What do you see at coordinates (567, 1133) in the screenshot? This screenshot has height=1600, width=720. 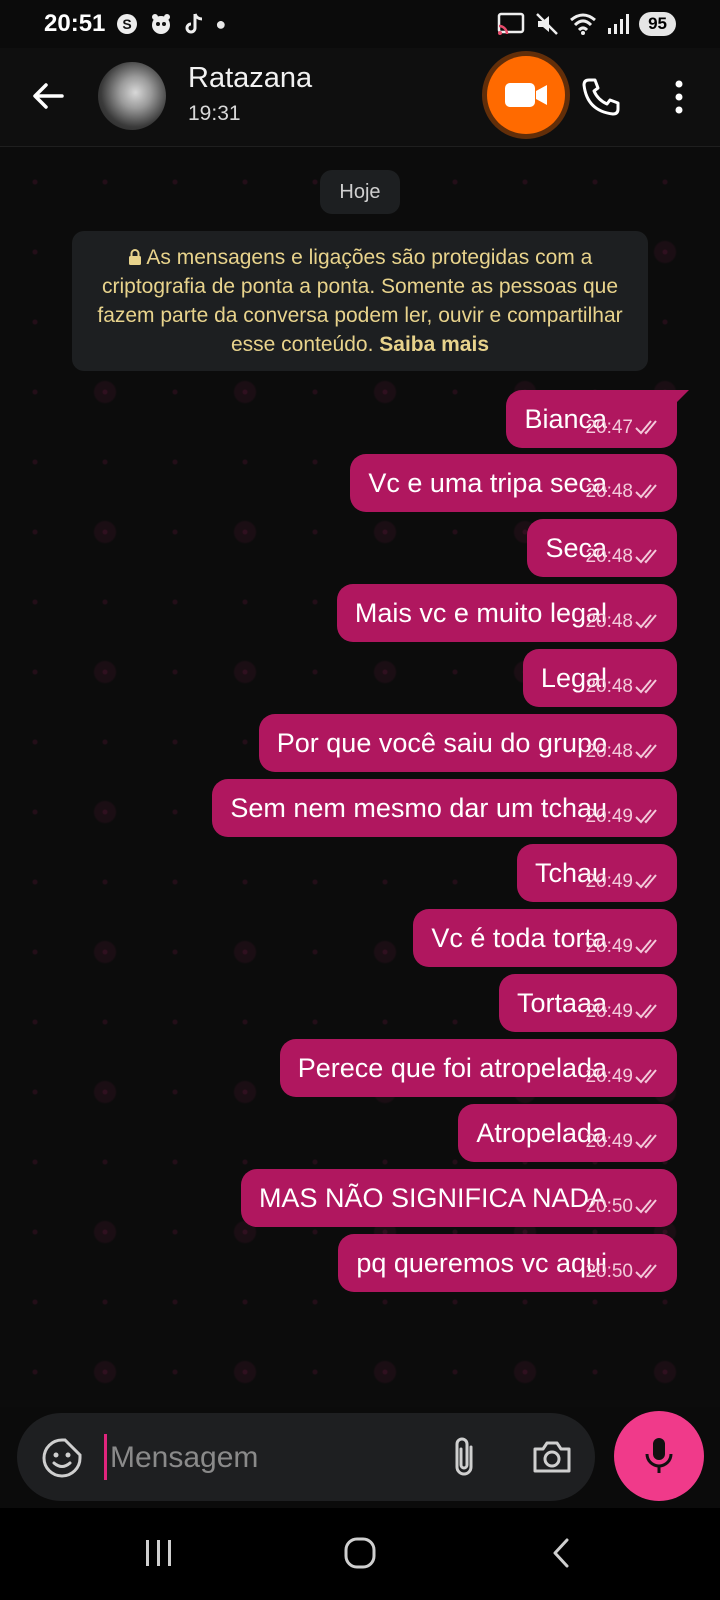 I see `message-bubble: Atropelada 20:49` at bounding box center [567, 1133].